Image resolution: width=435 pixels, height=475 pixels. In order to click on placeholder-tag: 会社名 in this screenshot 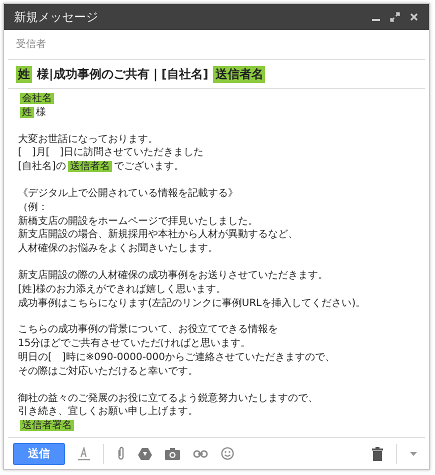, I will do `click(37, 98)`.